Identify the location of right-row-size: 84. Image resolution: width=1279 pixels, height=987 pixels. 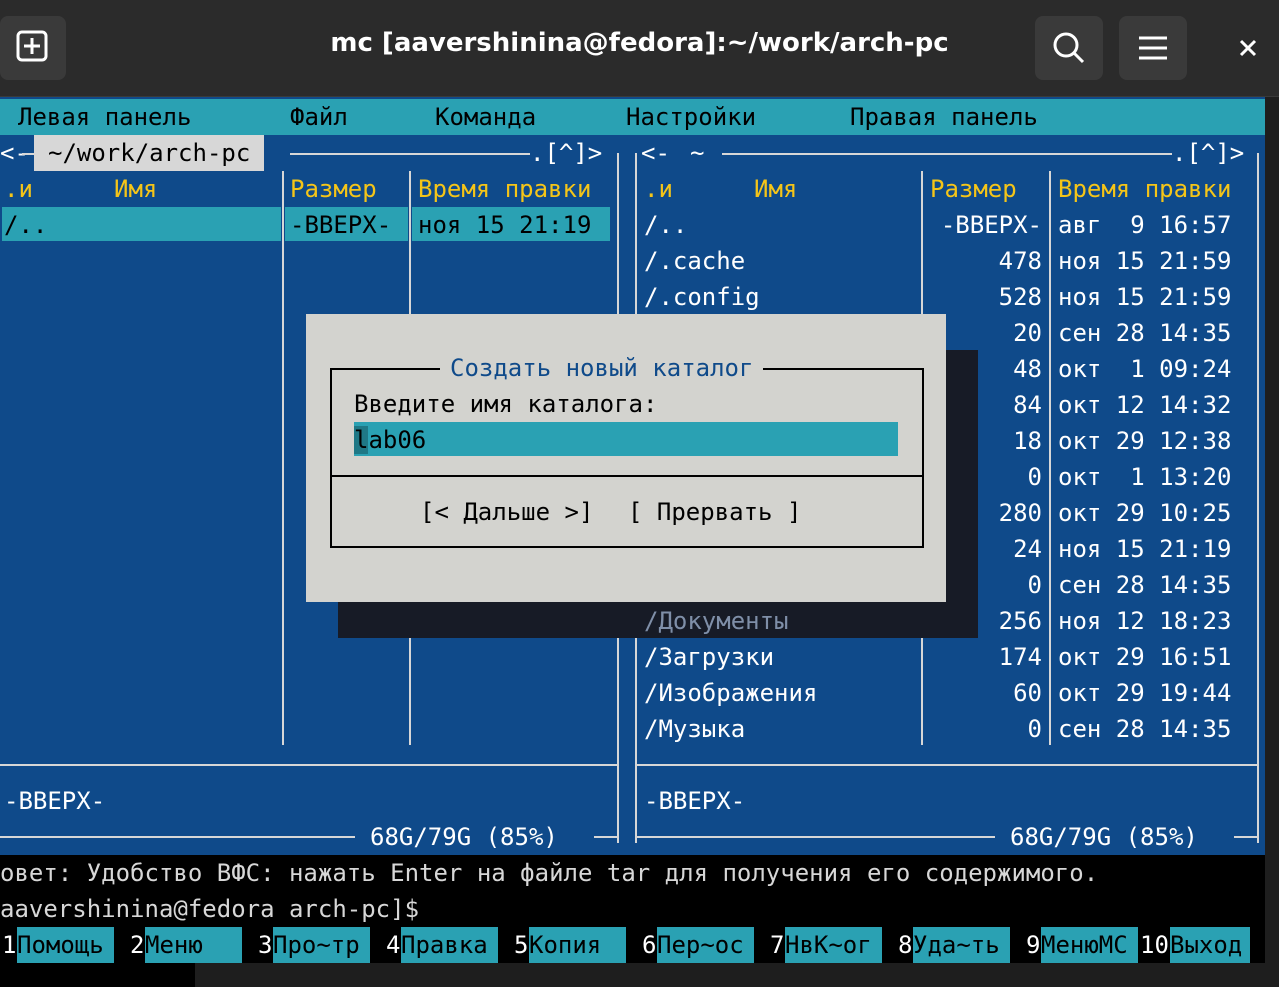
(1027, 405).